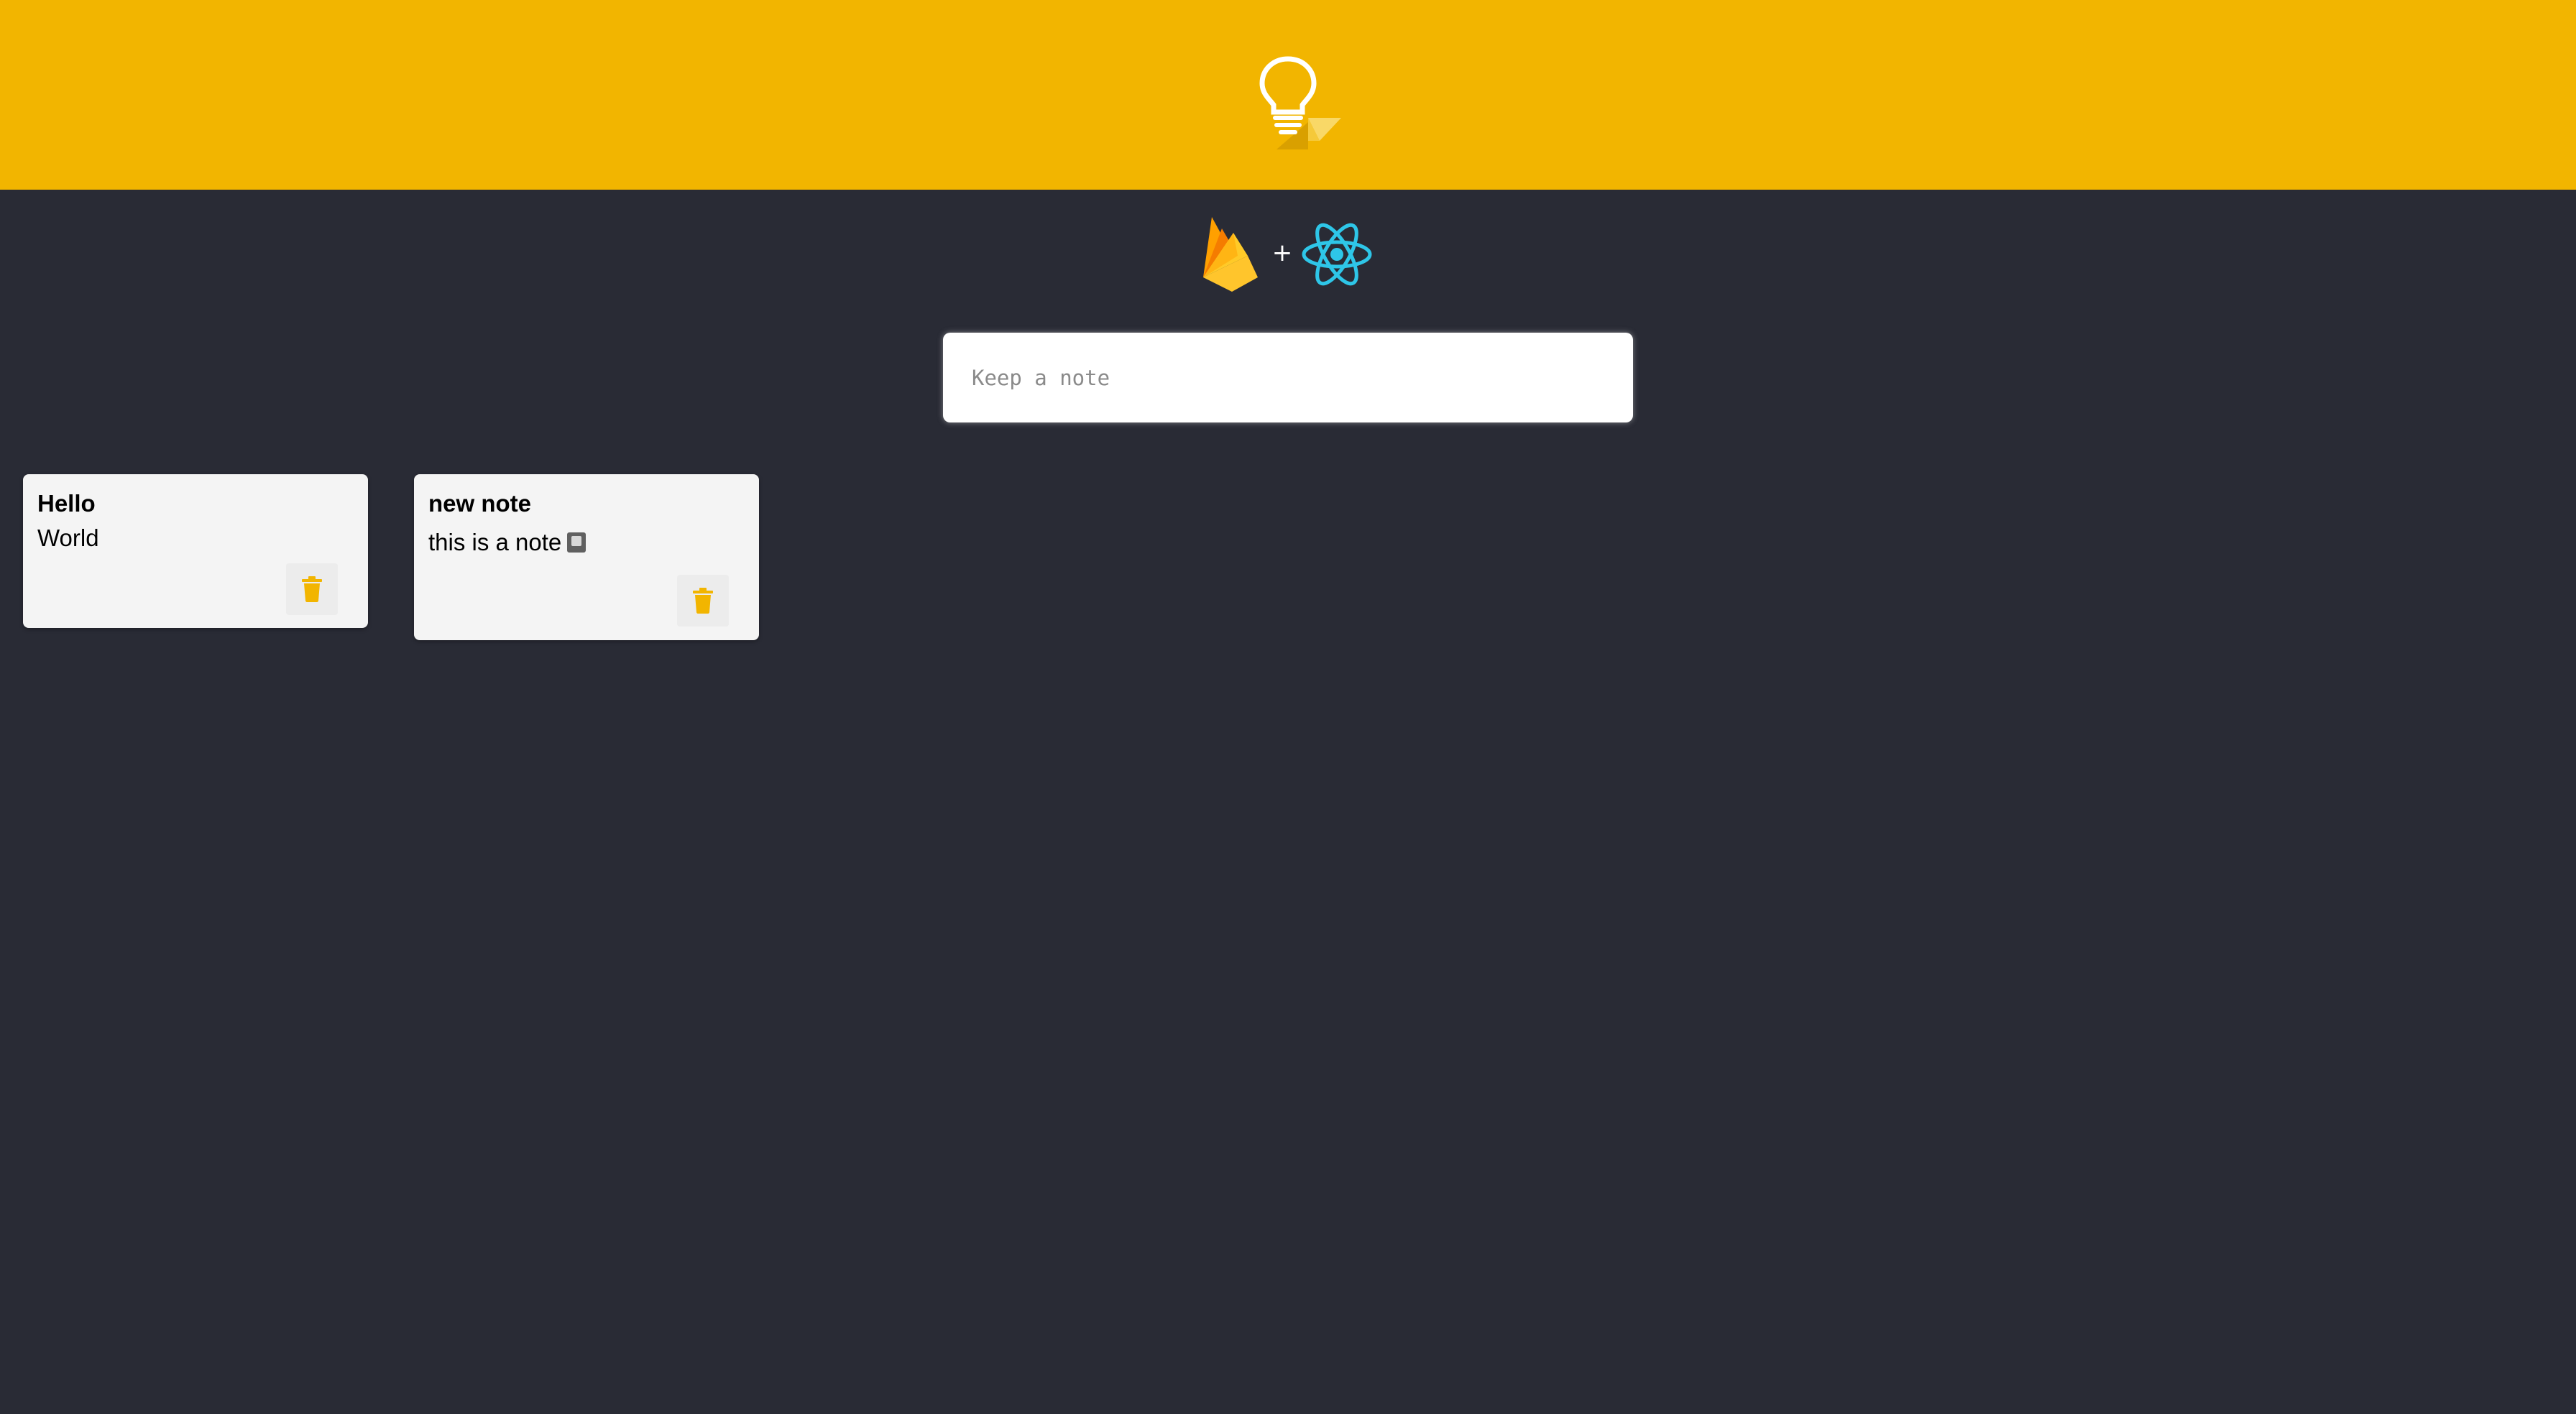 This screenshot has height=1414, width=2576. What do you see at coordinates (1288, 378) in the screenshot?
I see `keep-note-input` at bounding box center [1288, 378].